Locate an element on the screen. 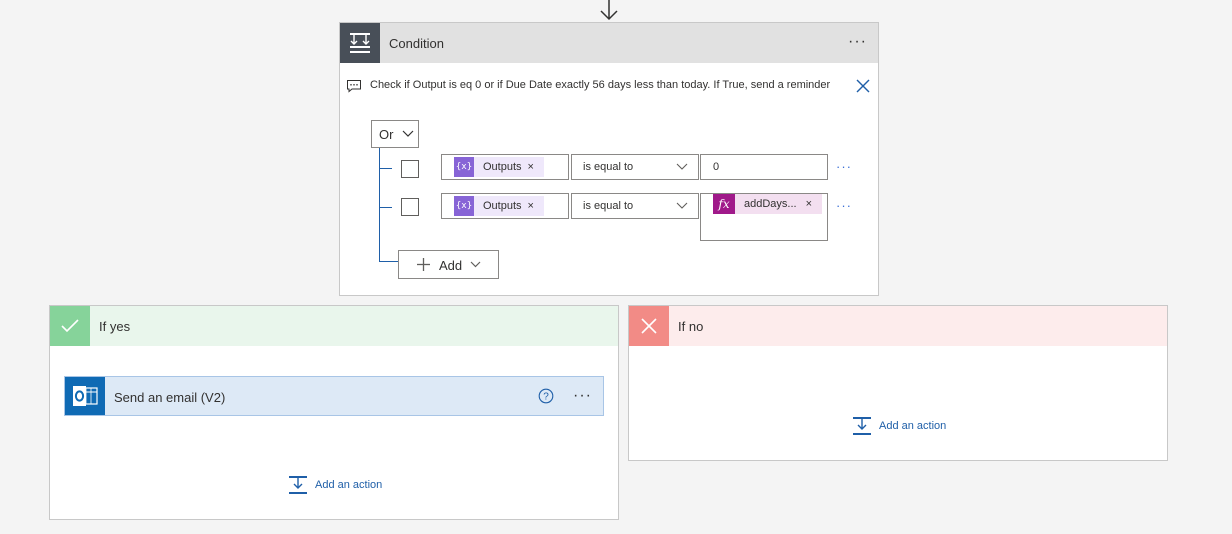 The height and width of the screenshot is (534, 1232). expression-token: fx addDays... × is located at coordinates (768, 204).